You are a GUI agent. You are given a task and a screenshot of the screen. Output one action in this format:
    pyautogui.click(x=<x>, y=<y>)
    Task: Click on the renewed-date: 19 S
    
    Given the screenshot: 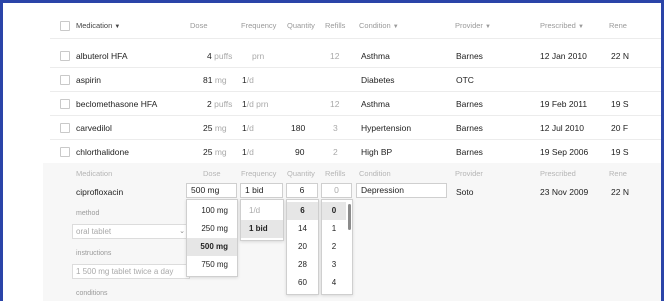 What is the action you would take?
    pyautogui.click(x=620, y=104)
    